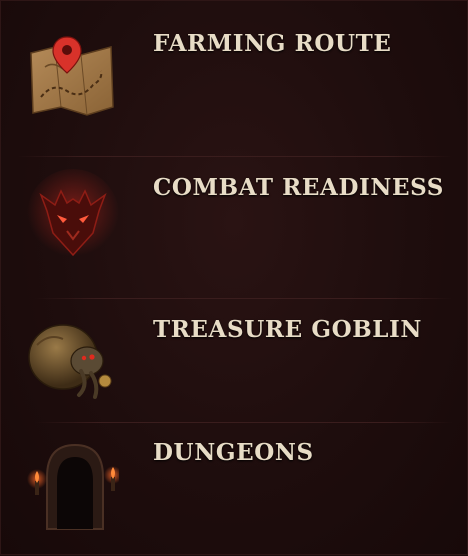  Describe the element at coordinates (287, 329) in the screenshot. I see `treasure-goblin-title: TREASURE GOBLIN` at that location.